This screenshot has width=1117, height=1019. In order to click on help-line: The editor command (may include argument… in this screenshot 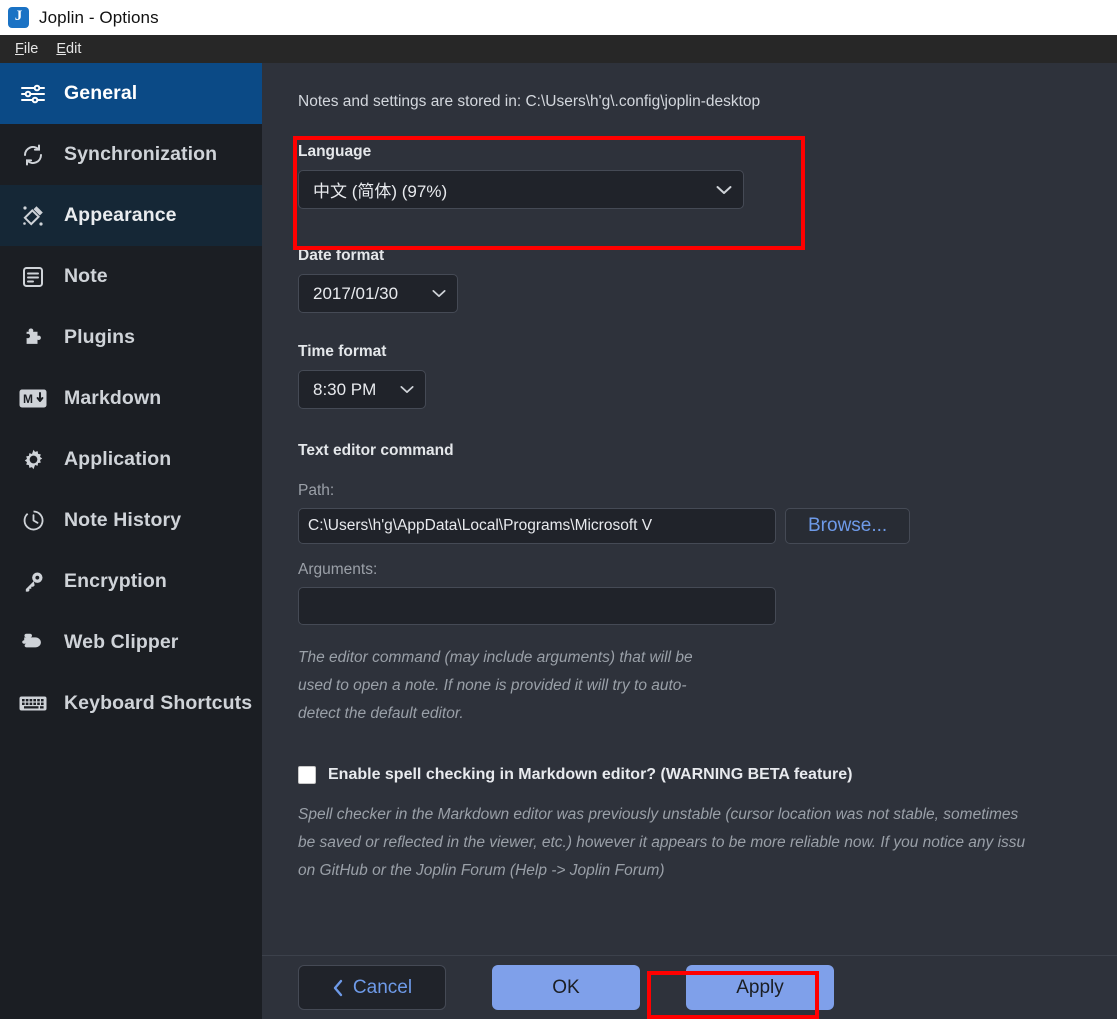, I will do `click(495, 657)`.